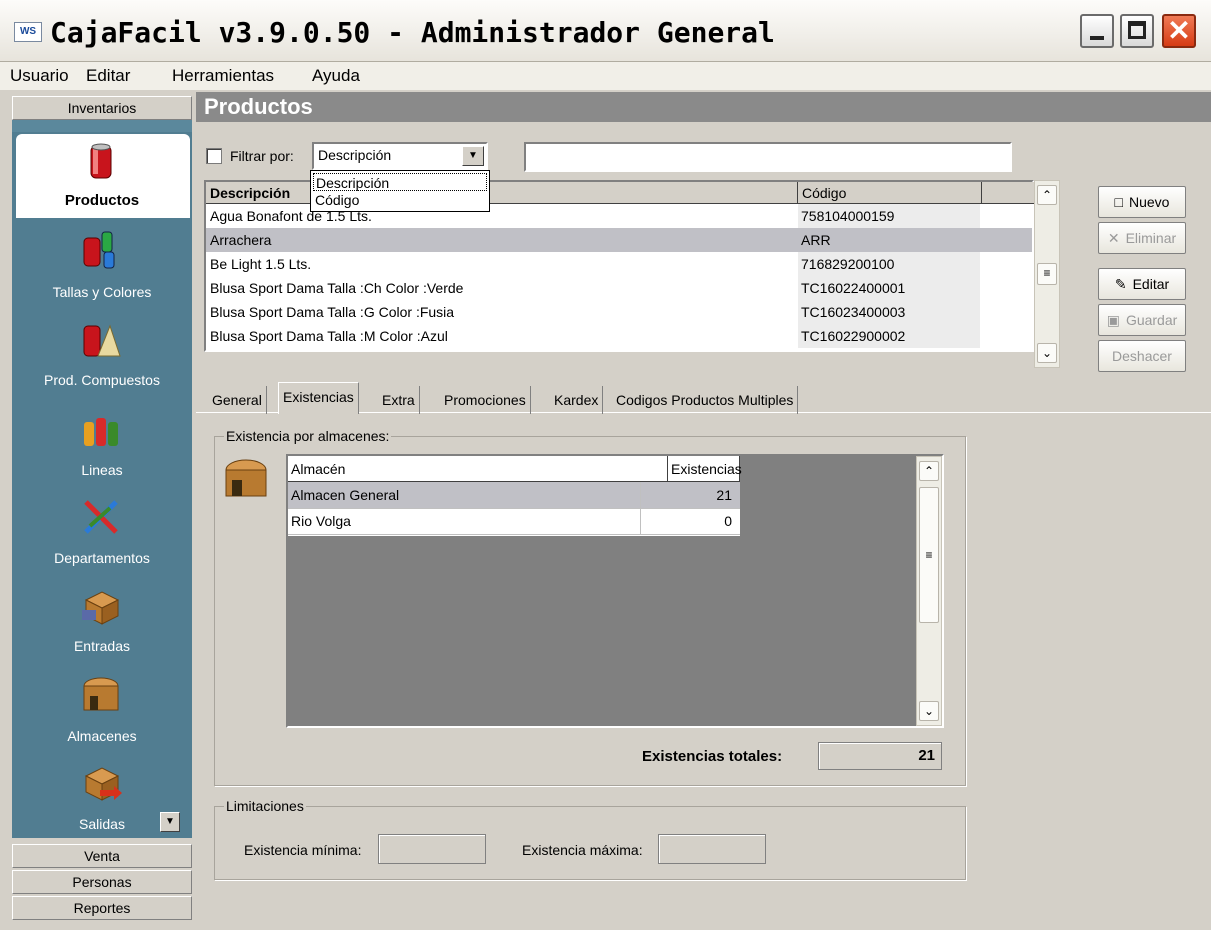  What do you see at coordinates (890, 193) in the screenshot?
I see `column-header-codigo: Código` at bounding box center [890, 193].